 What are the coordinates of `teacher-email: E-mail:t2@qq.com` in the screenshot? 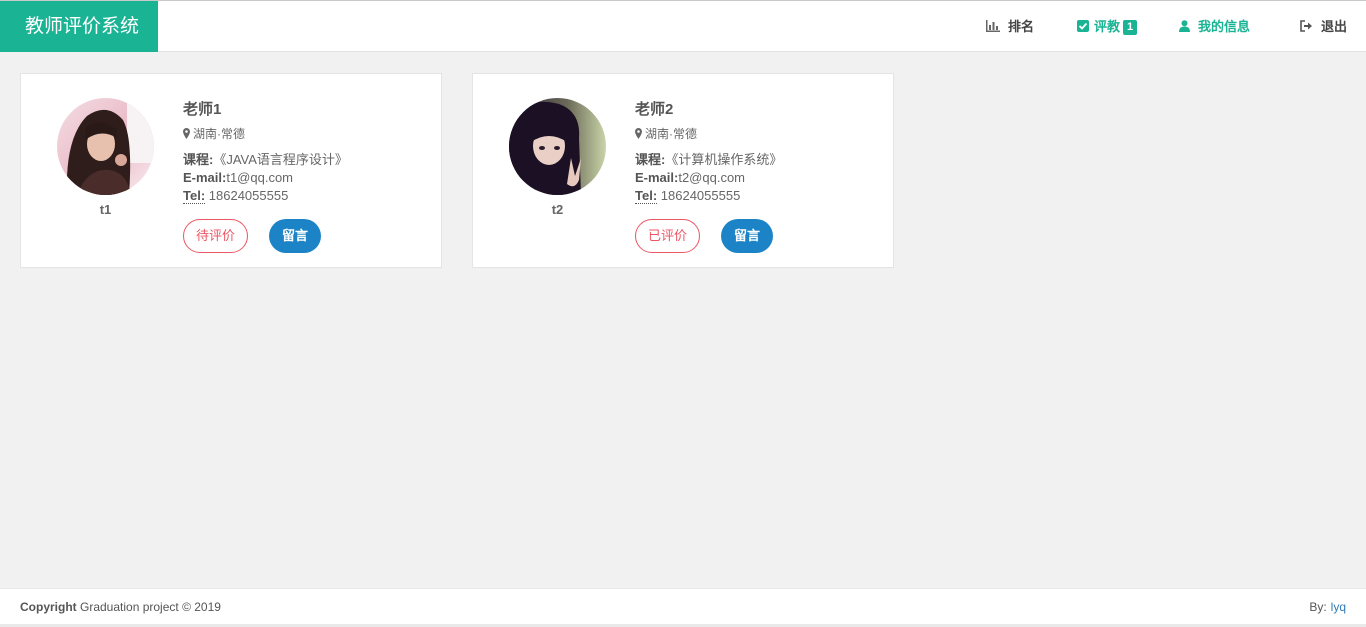 It's located at (760, 178).